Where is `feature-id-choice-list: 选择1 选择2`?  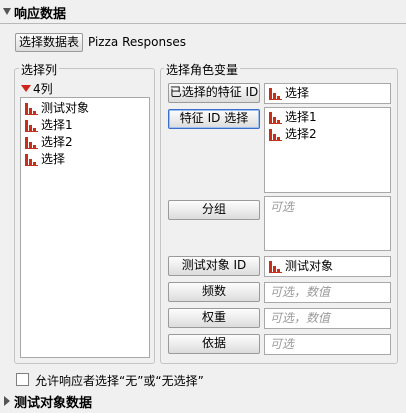
feature-id-choice-list: 选择1 选择2 is located at coordinates (327, 150).